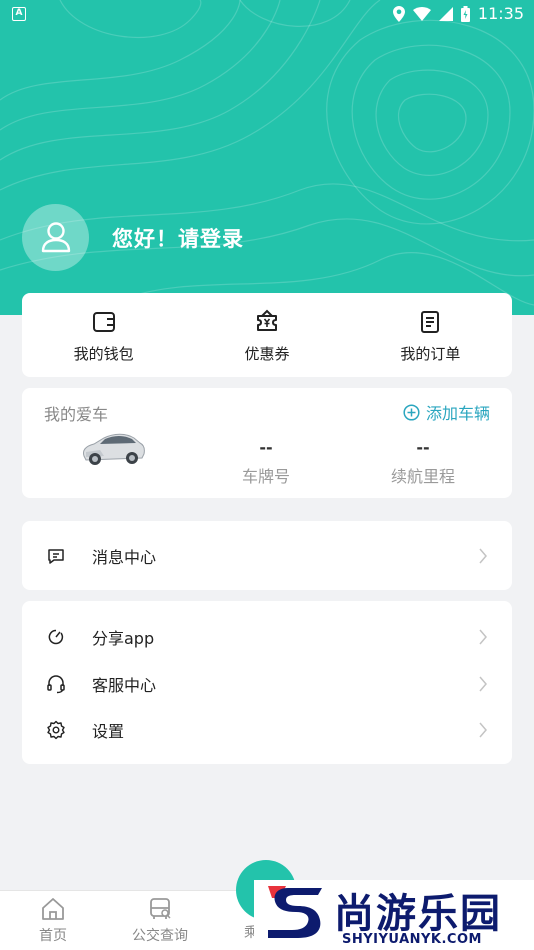 The height and width of the screenshot is (950, 534). Describe the element at coordinates (266, 447) in the screenshot. I see `plate-value: --` at that location.